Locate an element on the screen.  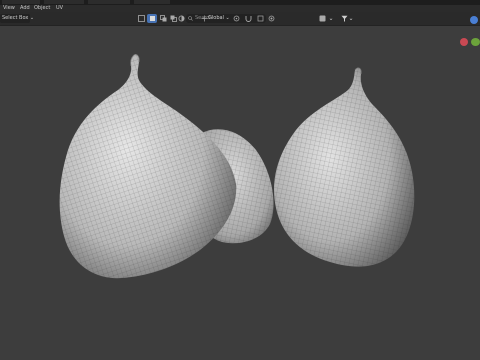
transform-orientation-dropdown: Global ⌄ is located at coordinates (219, 18).